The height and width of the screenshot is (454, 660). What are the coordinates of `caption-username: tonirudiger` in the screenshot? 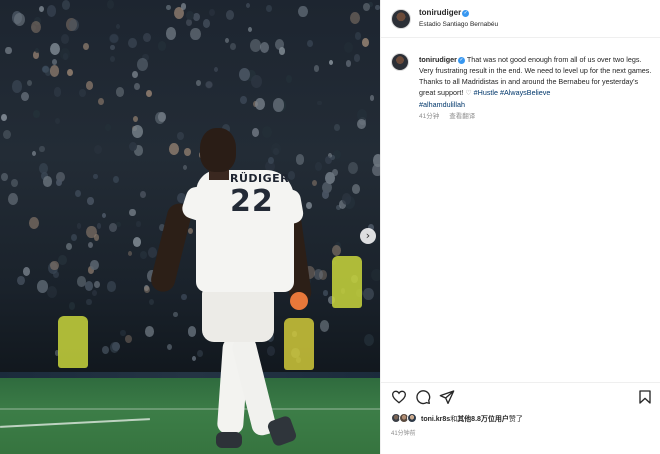 It's located at (438, 59).